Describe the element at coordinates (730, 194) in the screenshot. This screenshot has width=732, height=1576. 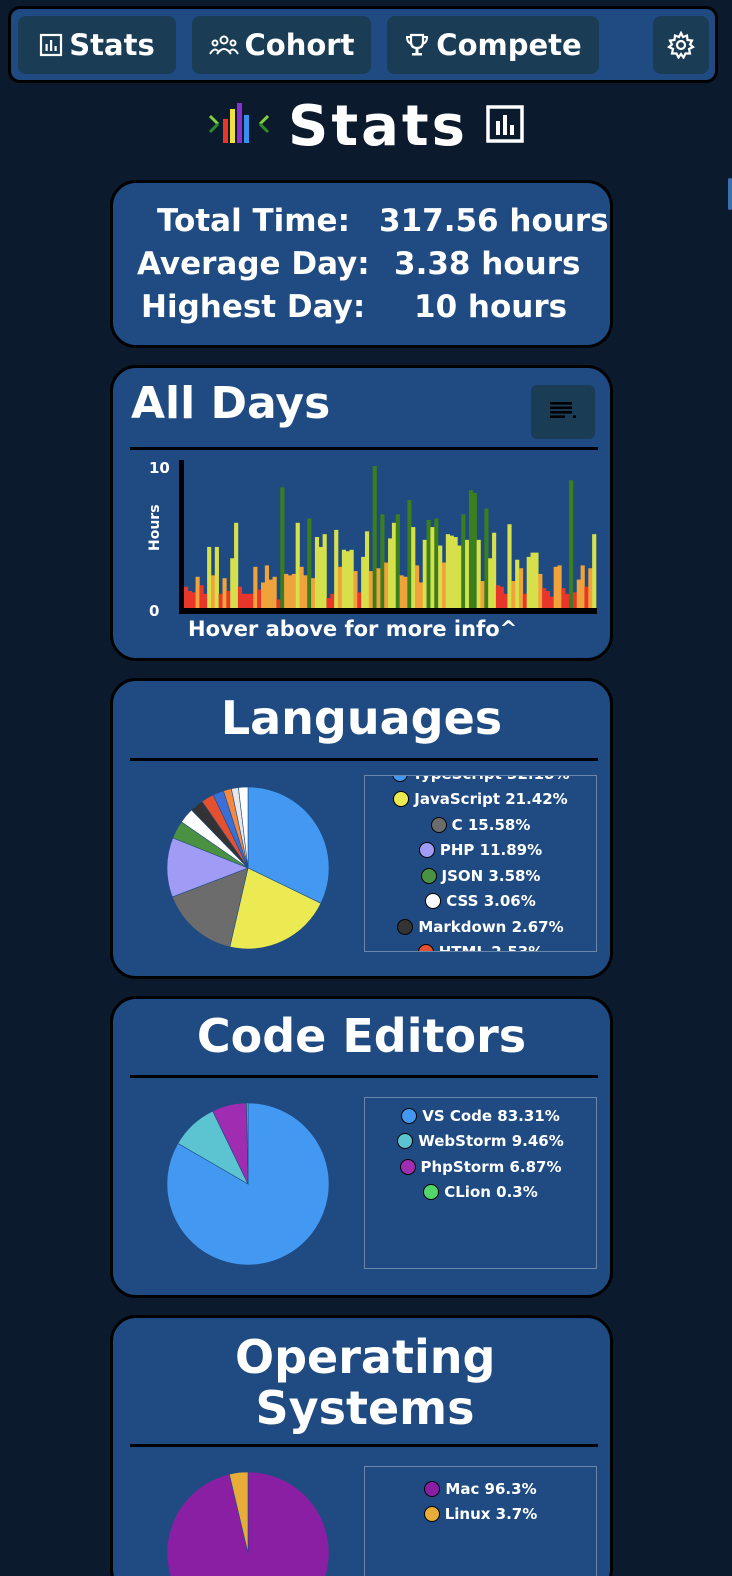
I see `scrollbar-thumb` at that location.